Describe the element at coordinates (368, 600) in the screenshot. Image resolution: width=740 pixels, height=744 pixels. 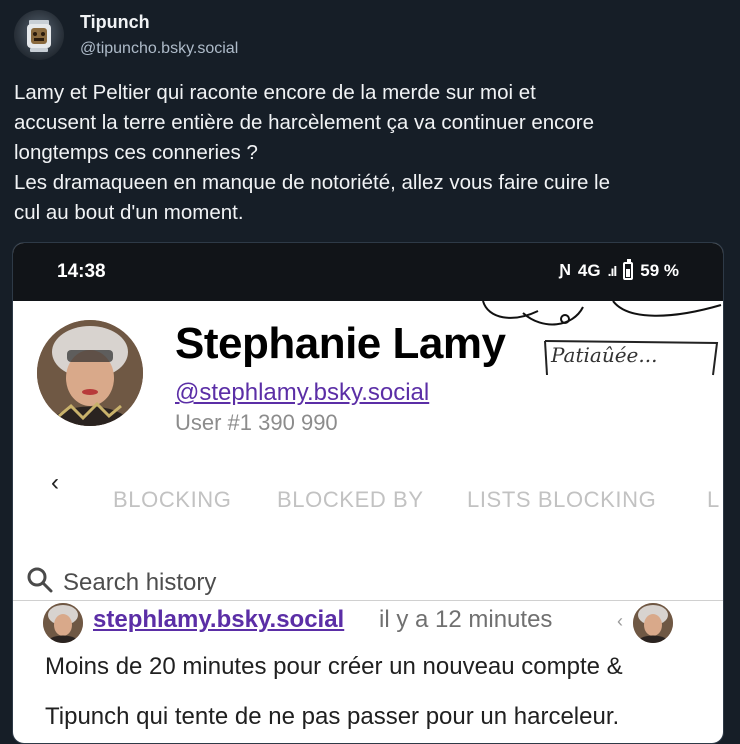
I see `search-divider` at that location.